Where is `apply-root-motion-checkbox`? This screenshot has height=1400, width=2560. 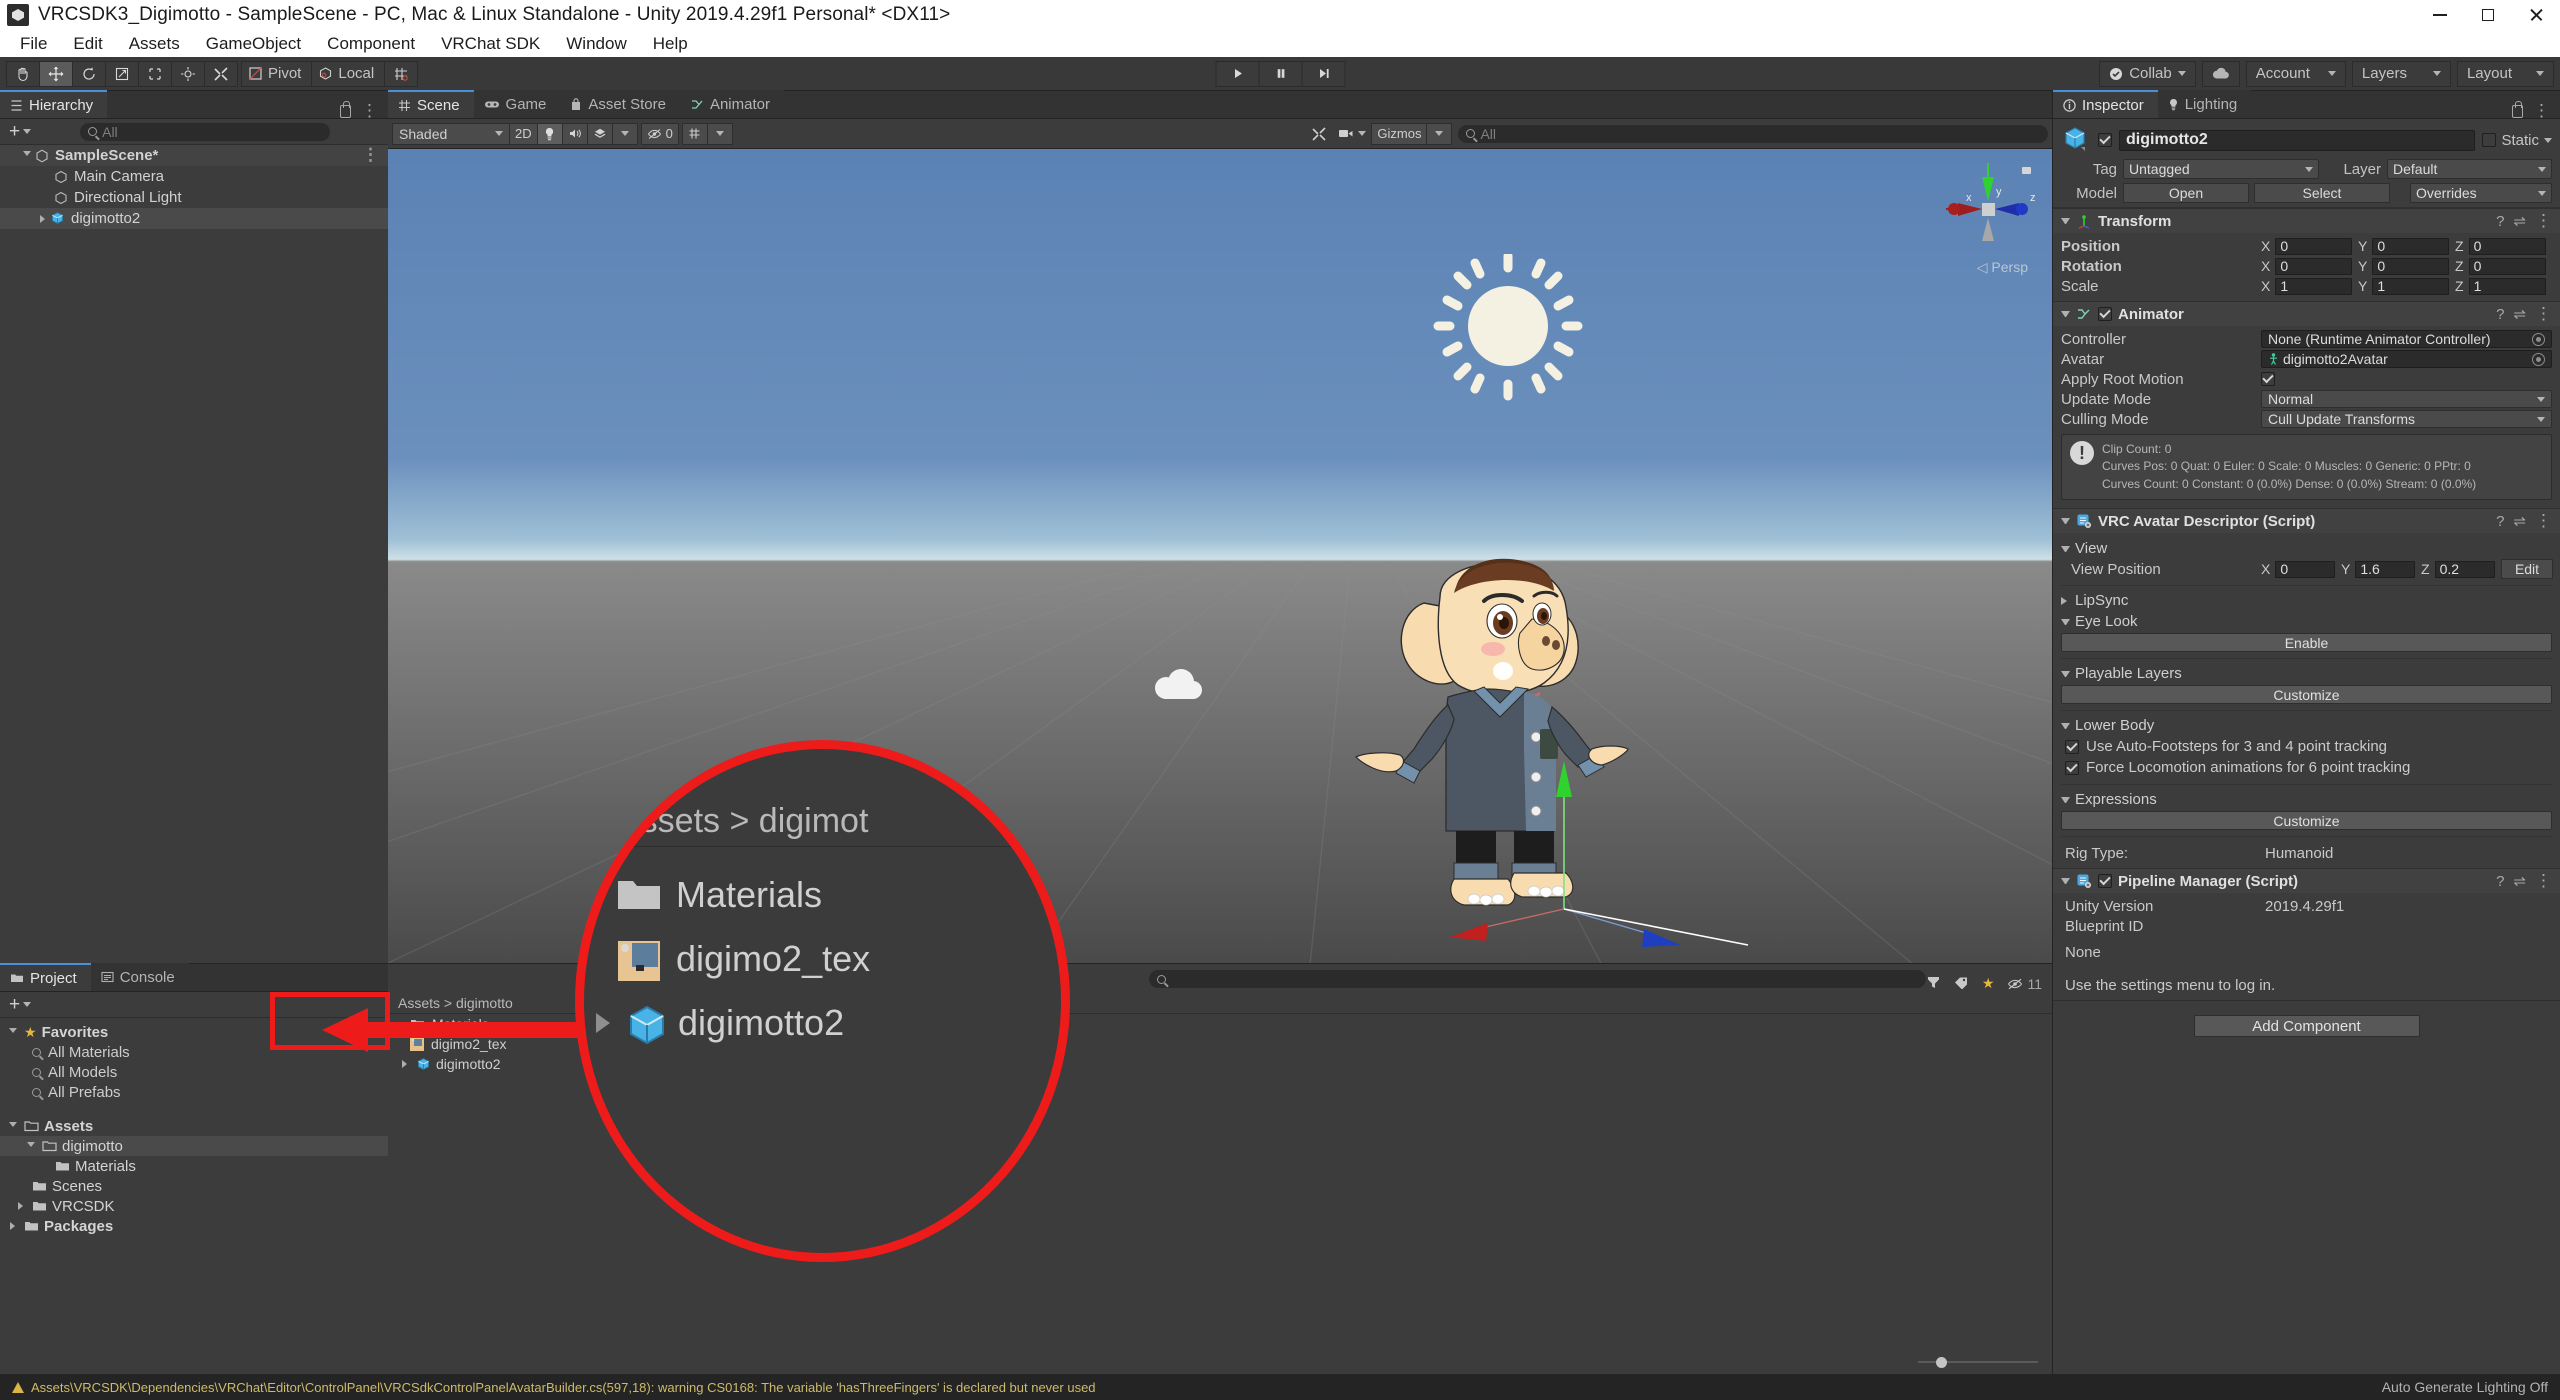 apply-root-motion-checkbox is located at coordinates (2268, 379).